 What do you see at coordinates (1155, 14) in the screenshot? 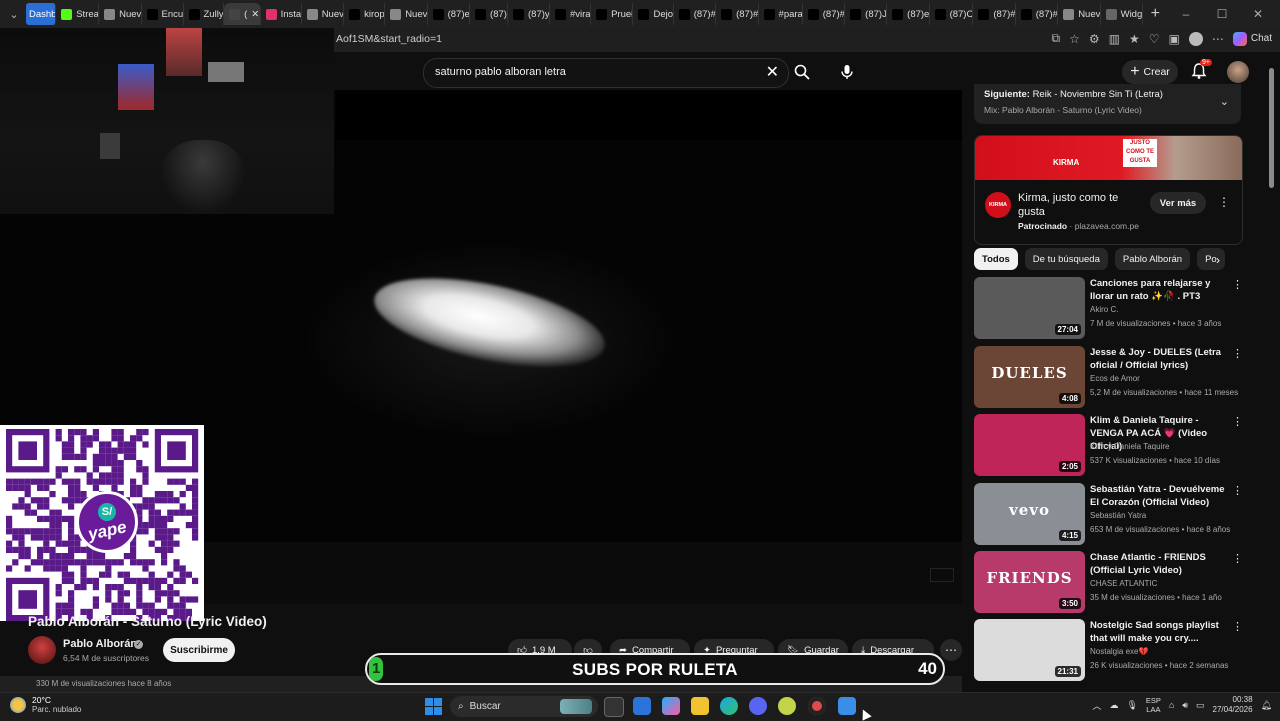
I see `new-tab-button: +` at bounding box center [1155, 14].